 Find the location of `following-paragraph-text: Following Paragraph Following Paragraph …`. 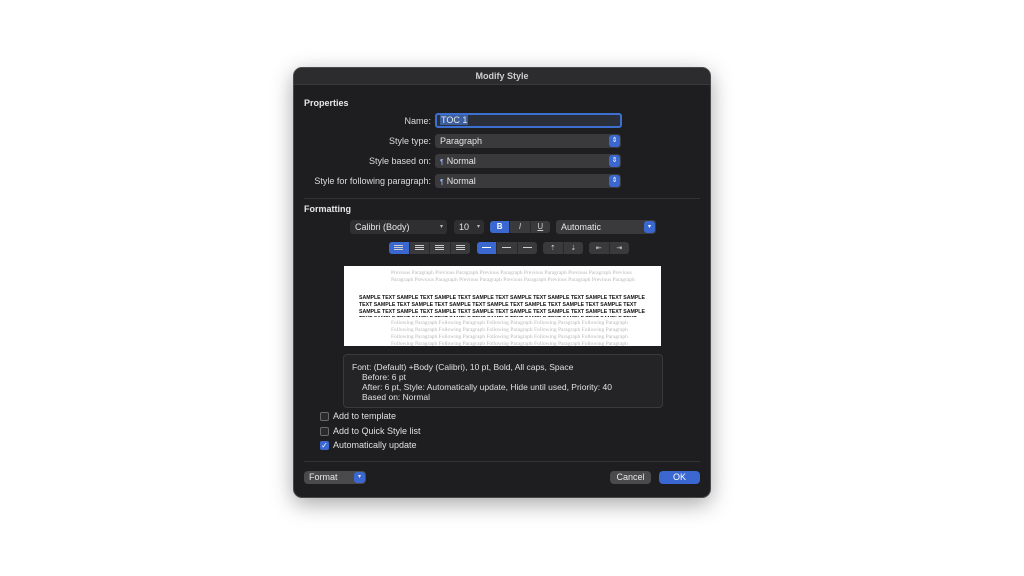

following-paragraph-text: Following Paragraph Following Paragraph … is located at coordinates (509, 333).